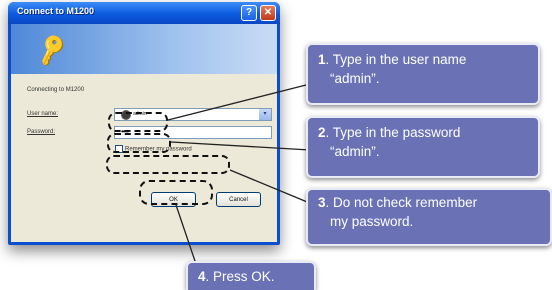 This screenshot has width=552, height=290. I want to click on password-label: Password:, so click(41, 132).